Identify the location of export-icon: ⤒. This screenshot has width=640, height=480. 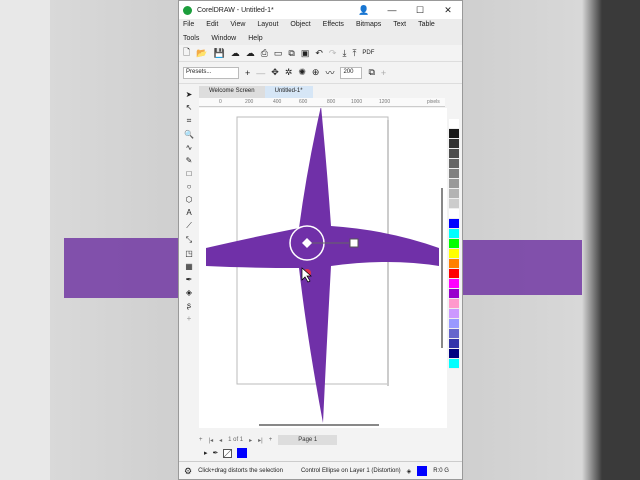
(354, 53).